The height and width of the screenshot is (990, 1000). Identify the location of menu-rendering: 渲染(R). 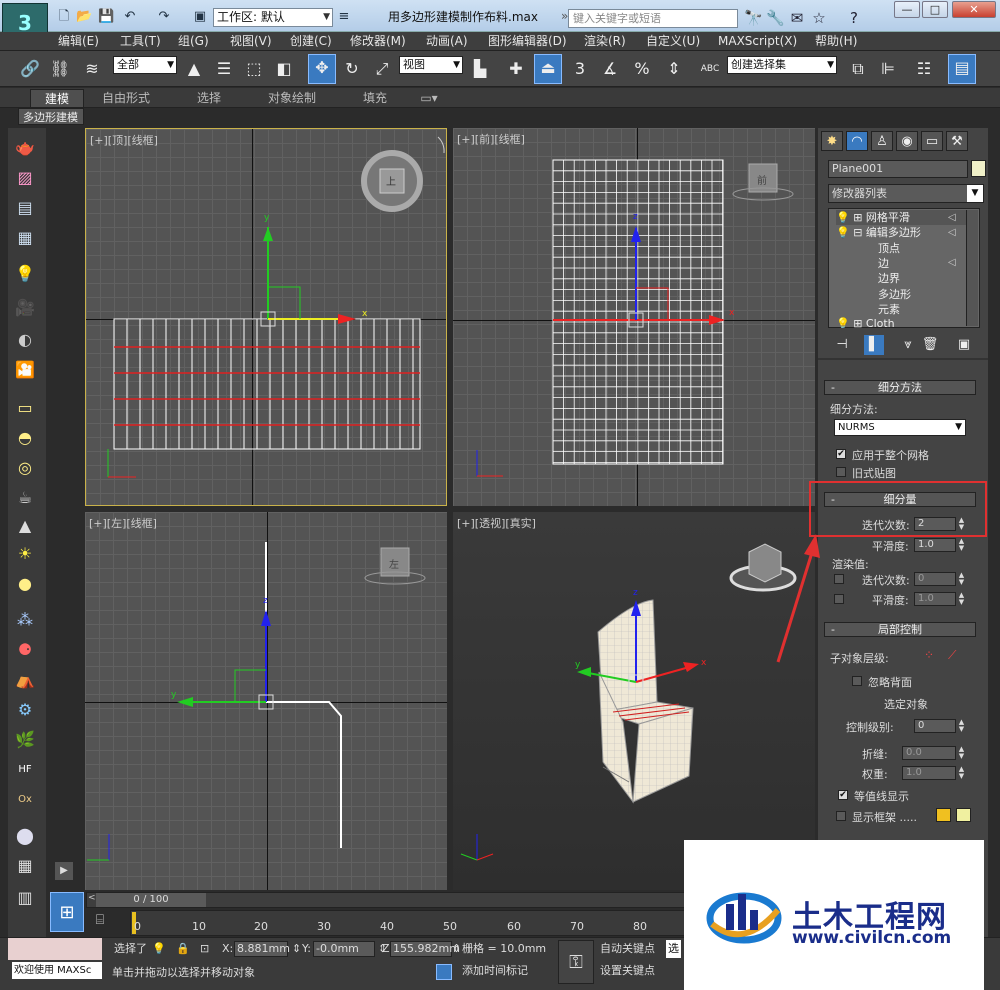
(605, 41).